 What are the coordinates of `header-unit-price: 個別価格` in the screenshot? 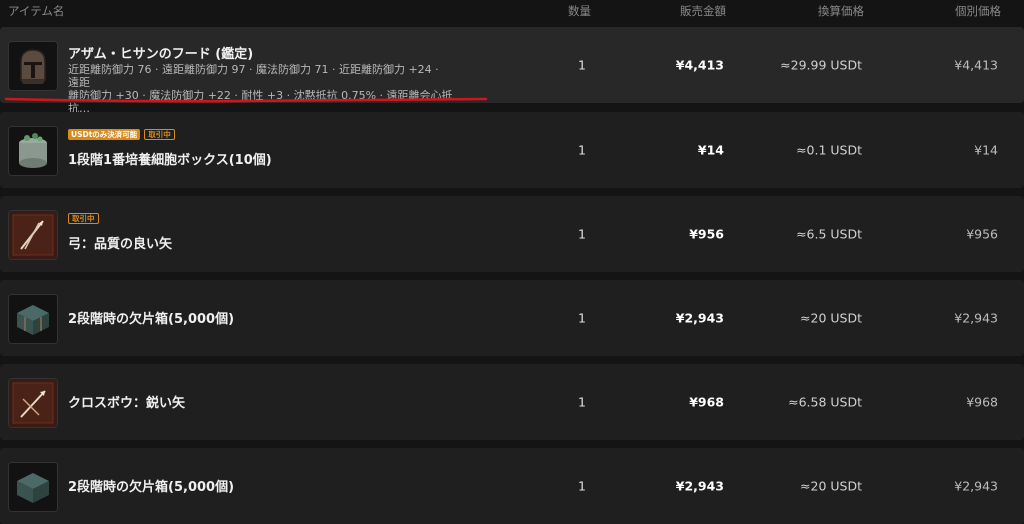 It's located at (978, 11).